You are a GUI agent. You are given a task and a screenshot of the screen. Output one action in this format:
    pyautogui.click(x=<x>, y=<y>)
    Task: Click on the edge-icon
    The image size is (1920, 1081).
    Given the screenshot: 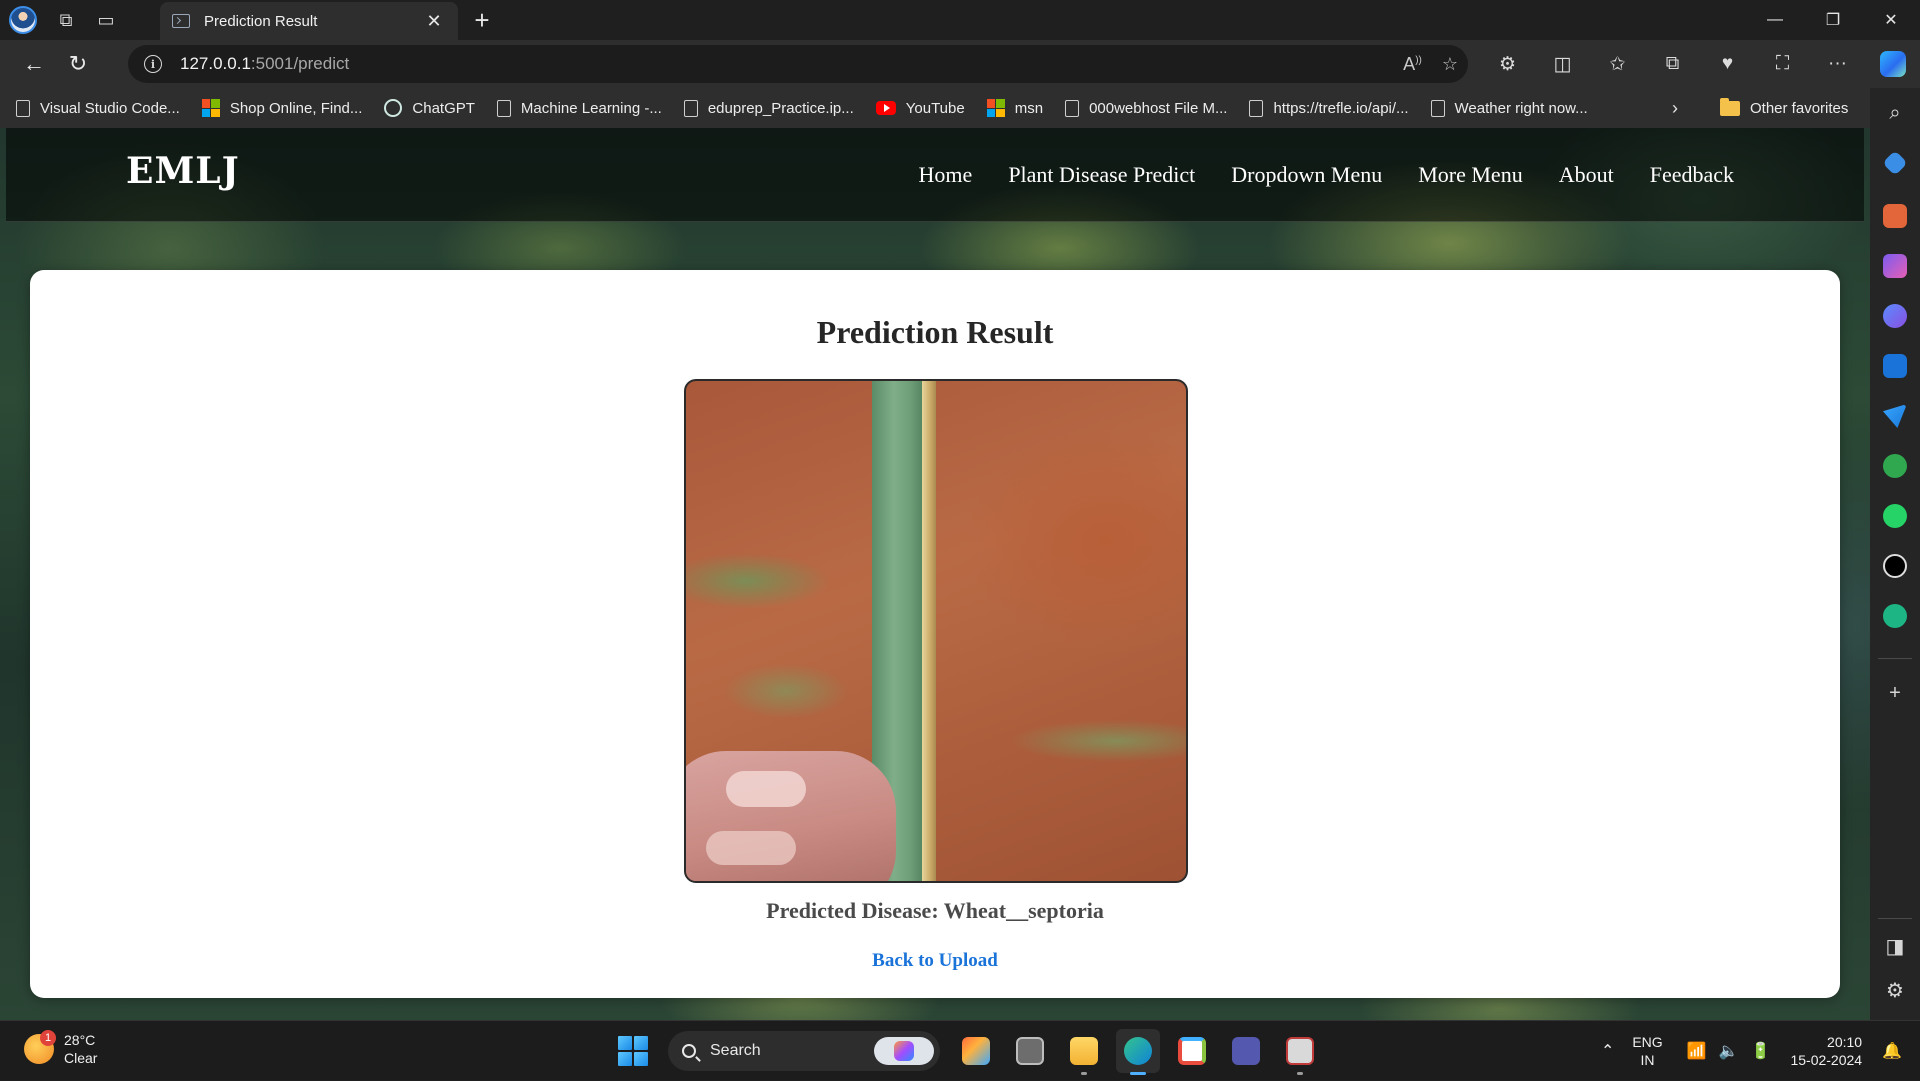 What is the action you would take?
    pyautogui.click(x=1138, y=1051)
    